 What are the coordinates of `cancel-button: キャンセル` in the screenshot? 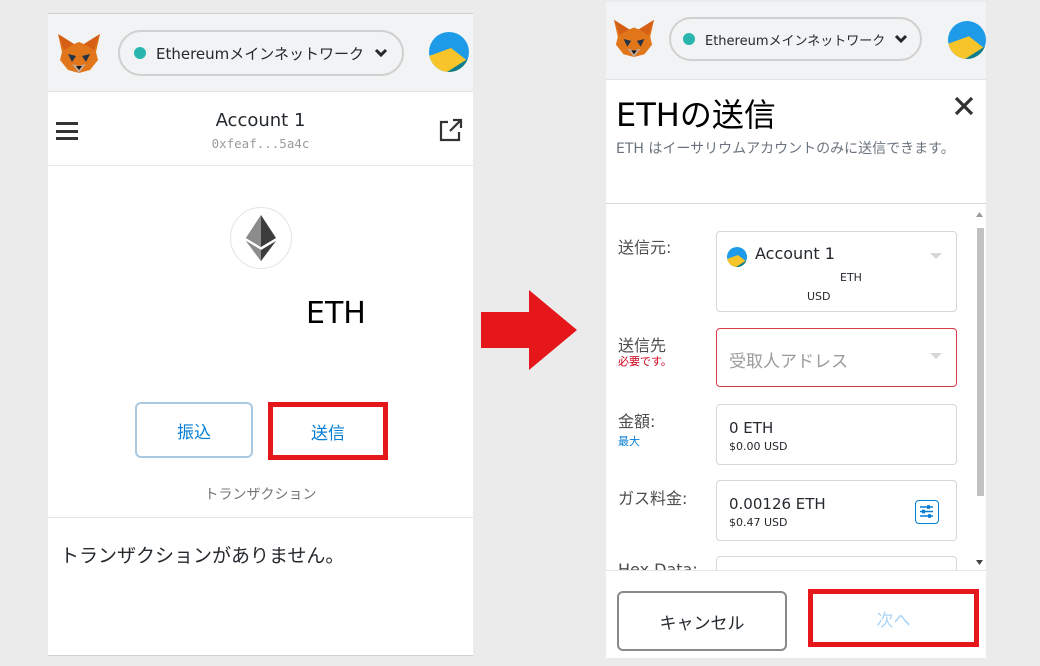 It's located at (702, 621).